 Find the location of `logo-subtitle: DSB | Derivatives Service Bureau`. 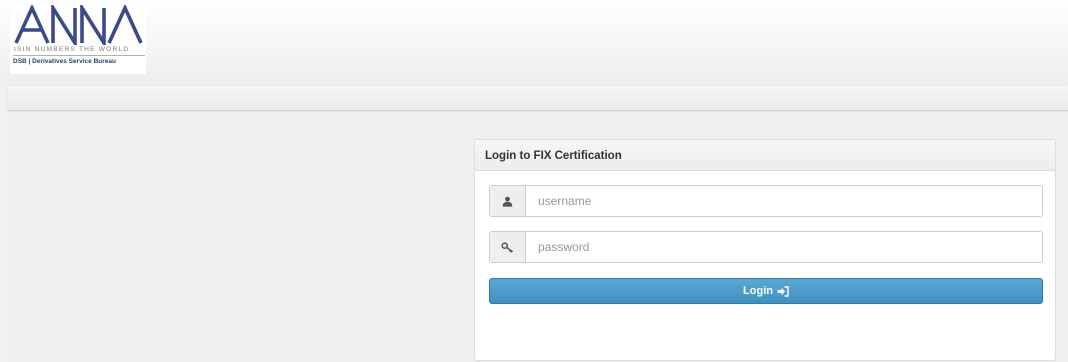

logo-subtitle: DSB | Derivatives Service Bureau is located at coordinates (64, 61).